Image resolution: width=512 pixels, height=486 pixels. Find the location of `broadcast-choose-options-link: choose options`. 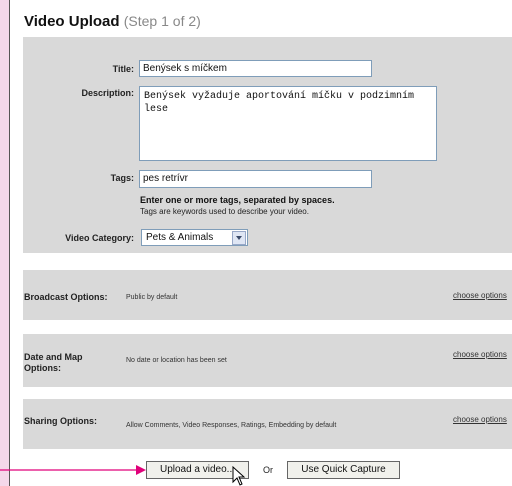

broadcast-choose-options-link: choose options is located at coordinates (480, 295).